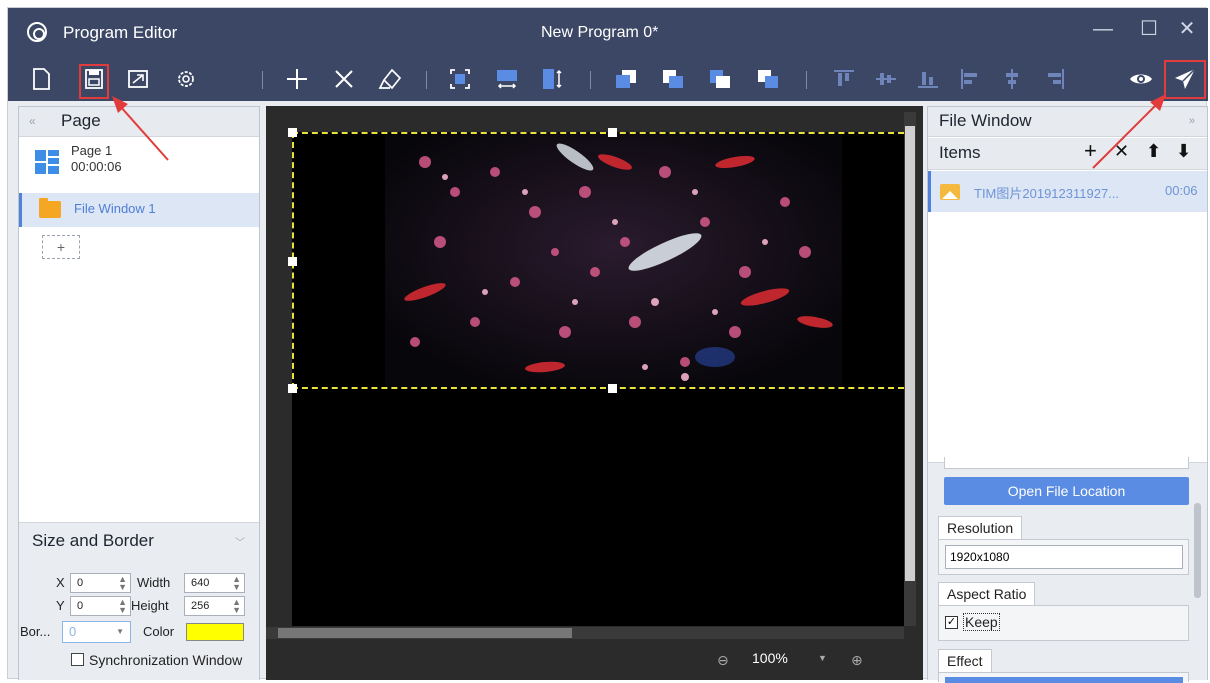 This screenshot has height=683, width=1210. Describe the element at coordinates (822, 658) in the screenshot. I see `zoom-dropdown-icon: ▼` at that location.